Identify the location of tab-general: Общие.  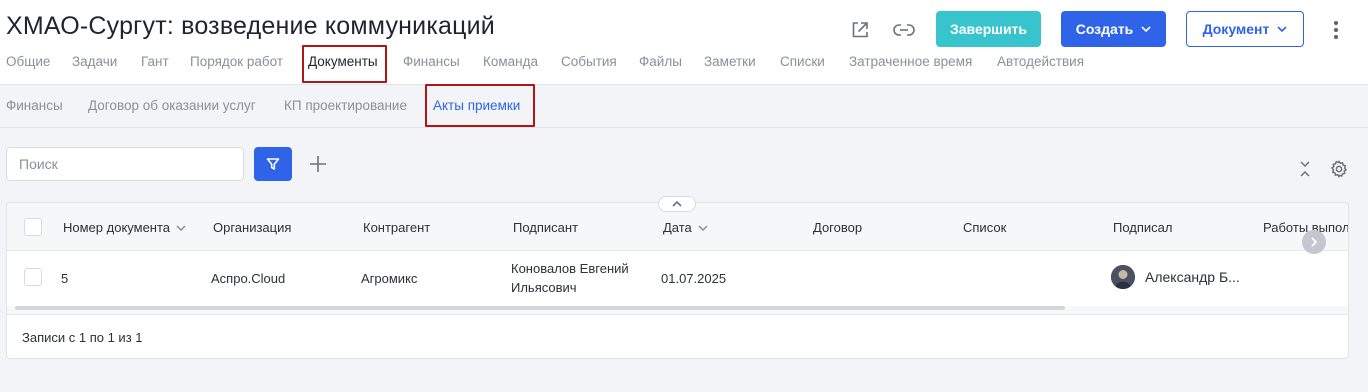
(28, 61).